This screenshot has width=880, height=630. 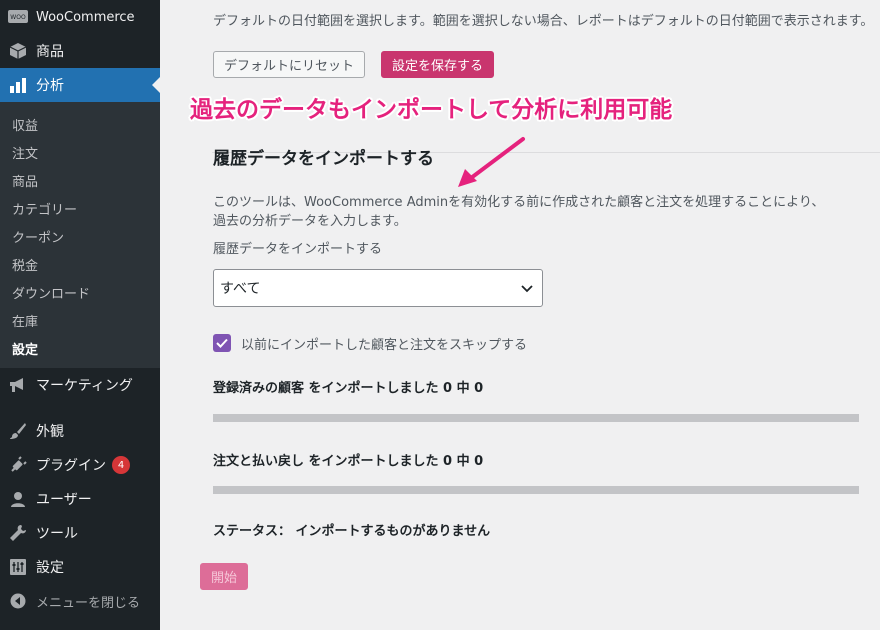 What do you see at coordinates (80, 85) in the screenshot?
I see `menu-analytics: 分析` at bounding box center [80, 85].